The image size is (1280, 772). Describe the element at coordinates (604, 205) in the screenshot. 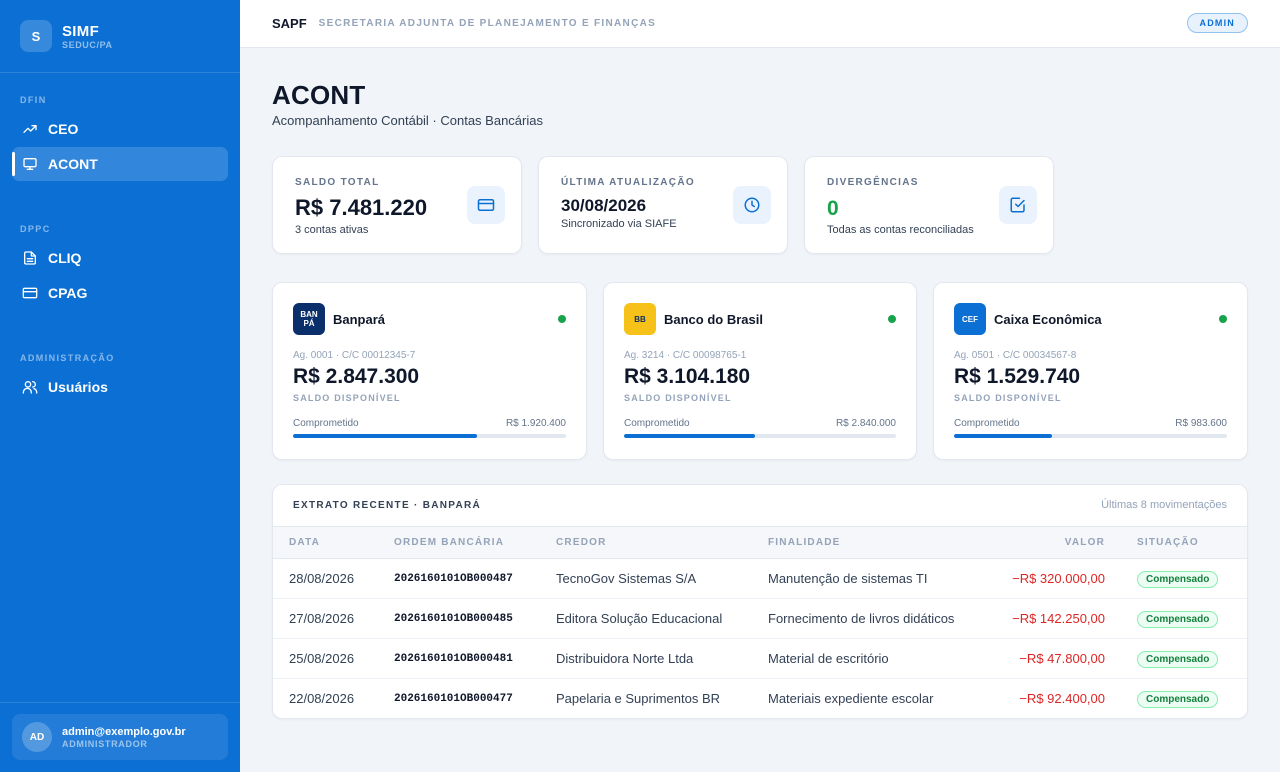

I see `stat-value: 30/08/2026` at that location.